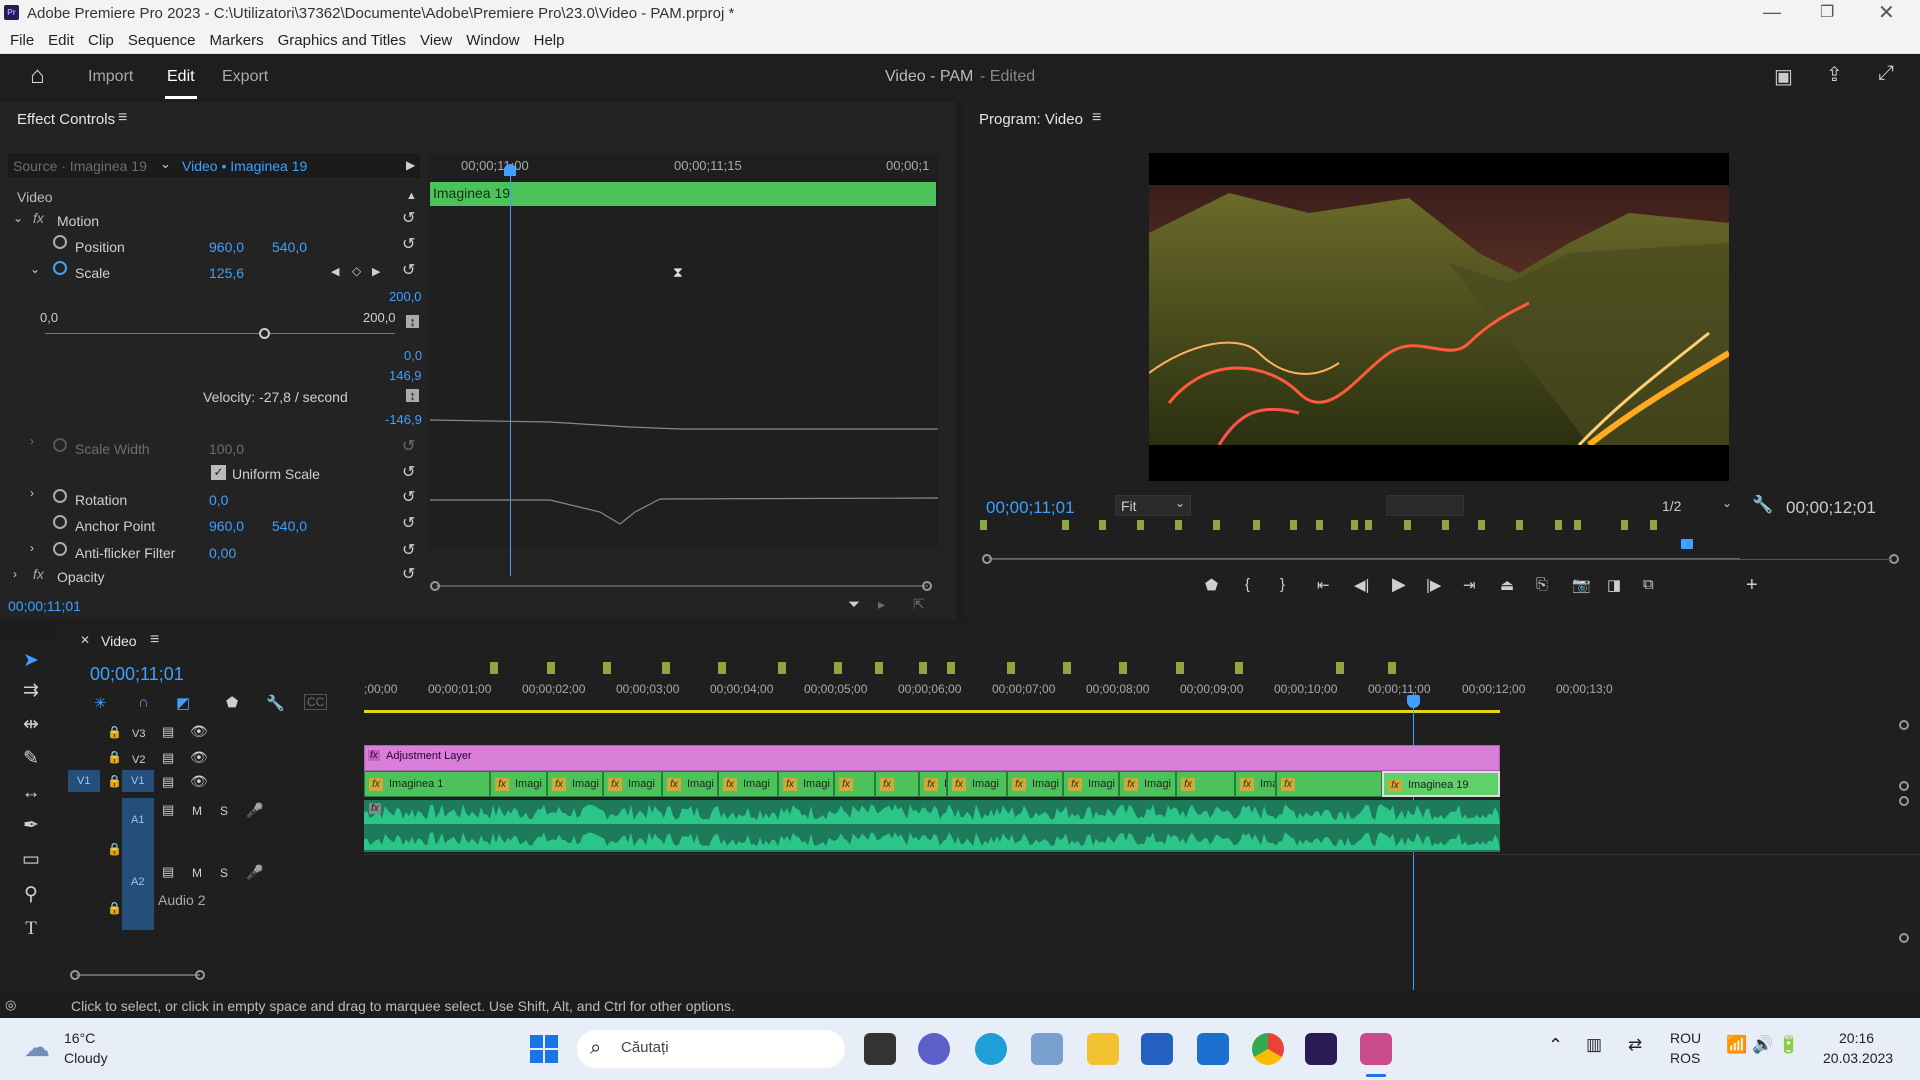 Image resolution: width=1920 pixels, height=1080 pixels. Describe the element at coordinates (927, 586) in the screenshot. I see `ec-scroll-right` at that location.